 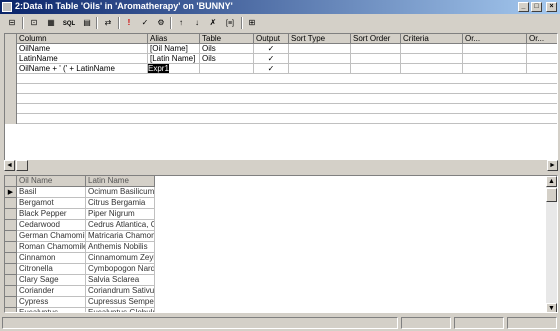 I want to click on oil-name-cell: Bergamot, so click(x=51, y=203).